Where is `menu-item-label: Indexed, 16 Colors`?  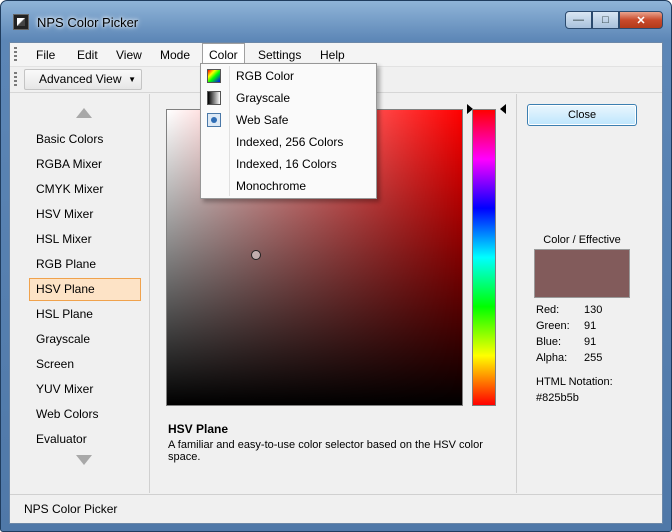
menu-item-label: Indexed, 16 Colors is located at coordinates (286, 164).